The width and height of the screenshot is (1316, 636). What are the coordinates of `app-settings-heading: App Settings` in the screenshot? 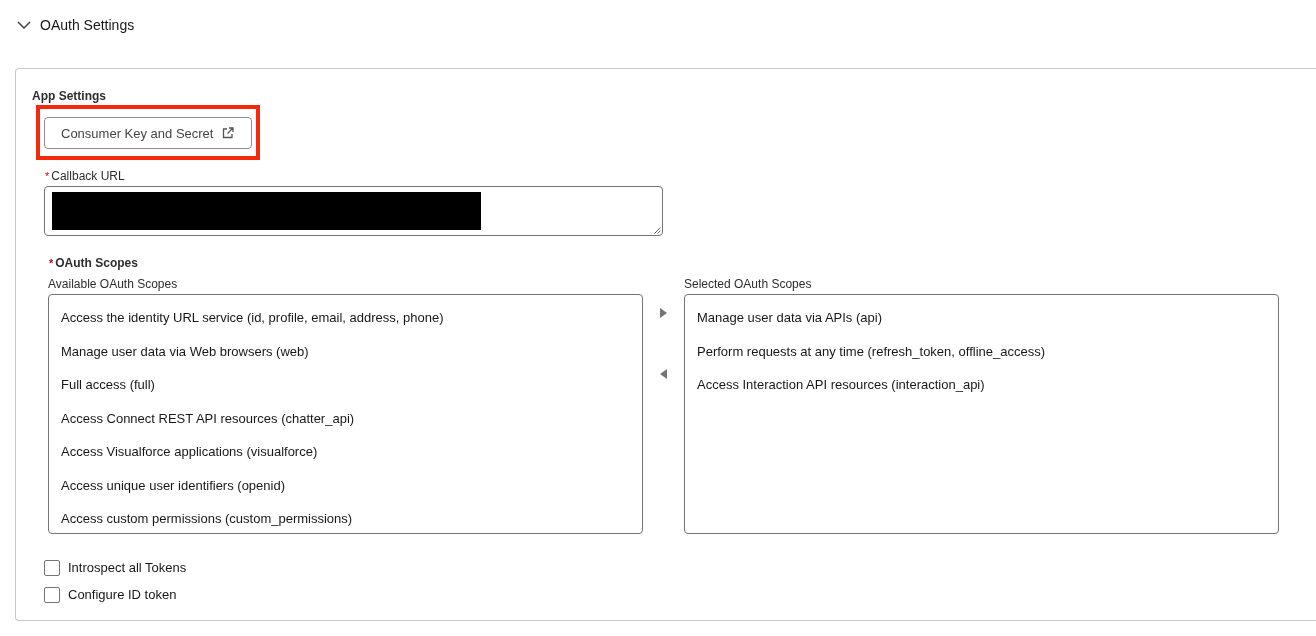 It's located at (69, 96).